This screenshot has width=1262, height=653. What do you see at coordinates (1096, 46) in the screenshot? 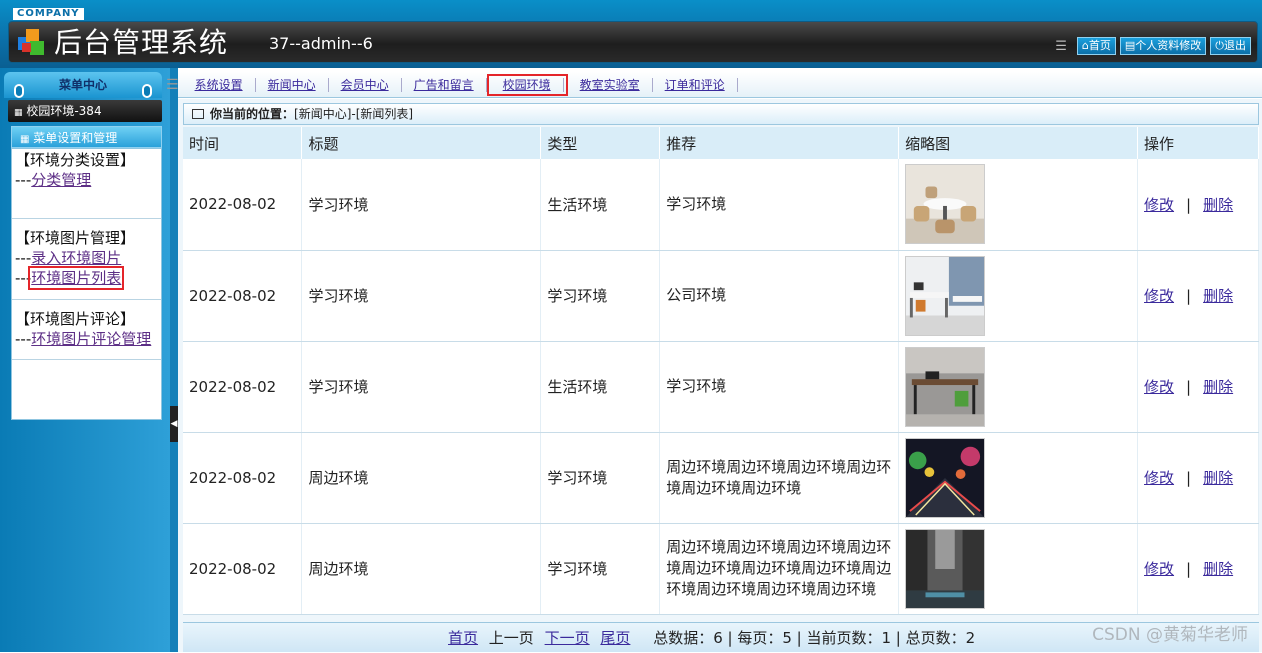
I see `home-button: ⌂首页` at bounding box center [1096, 46].